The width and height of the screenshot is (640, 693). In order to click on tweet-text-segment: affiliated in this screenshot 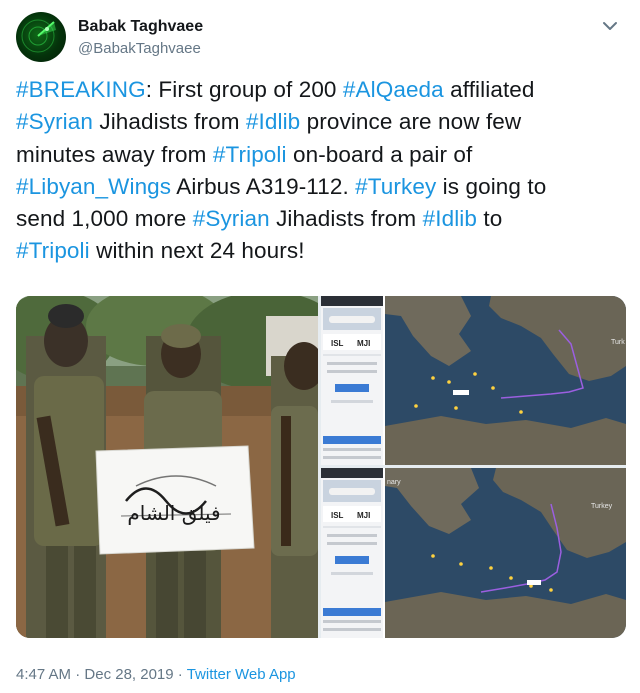, I will do `click(489, 89)`.